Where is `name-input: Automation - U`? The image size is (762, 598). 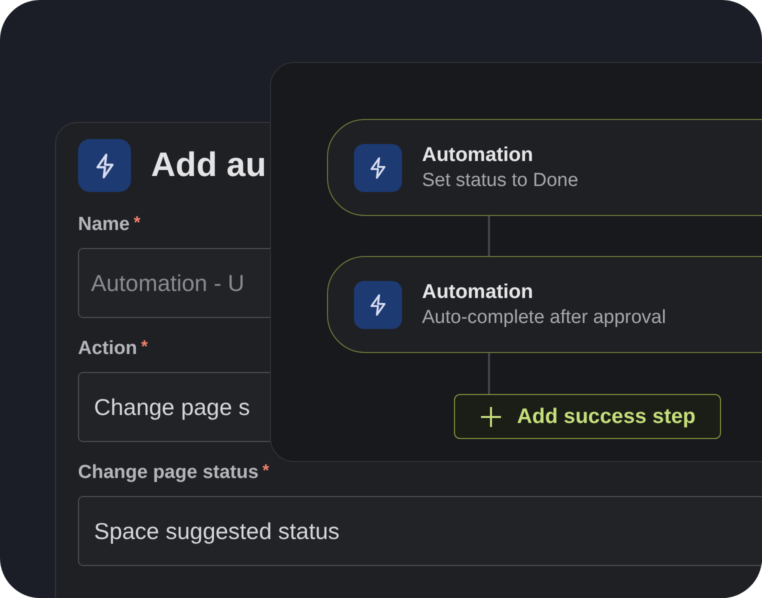
name-input: Automation - U is located at coordinates (174, 283).